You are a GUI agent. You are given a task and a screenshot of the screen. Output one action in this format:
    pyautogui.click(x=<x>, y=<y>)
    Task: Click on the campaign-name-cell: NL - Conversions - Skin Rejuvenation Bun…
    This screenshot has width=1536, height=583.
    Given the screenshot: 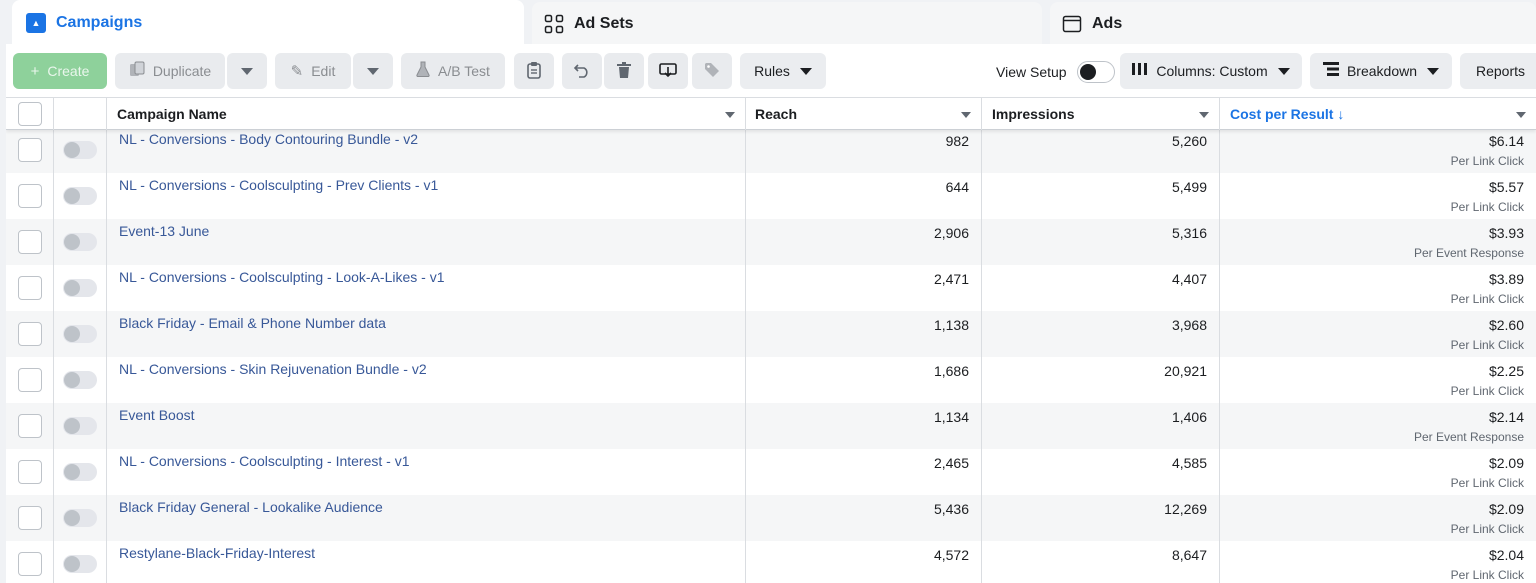 What is the action you would take?
    pyautogui.click(x=426, y=380)
    